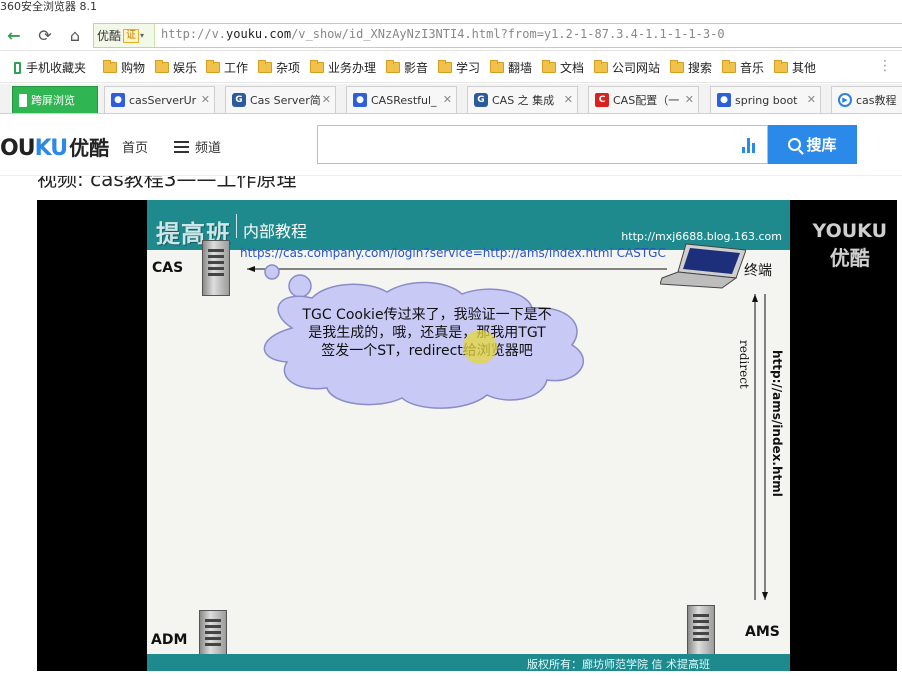 Image resolution: width=902 pixels, height=676 pixels. Describe the element at coordinates (563, 67) in the screenshot. I see `bookmark-folder: 文档` at that location.